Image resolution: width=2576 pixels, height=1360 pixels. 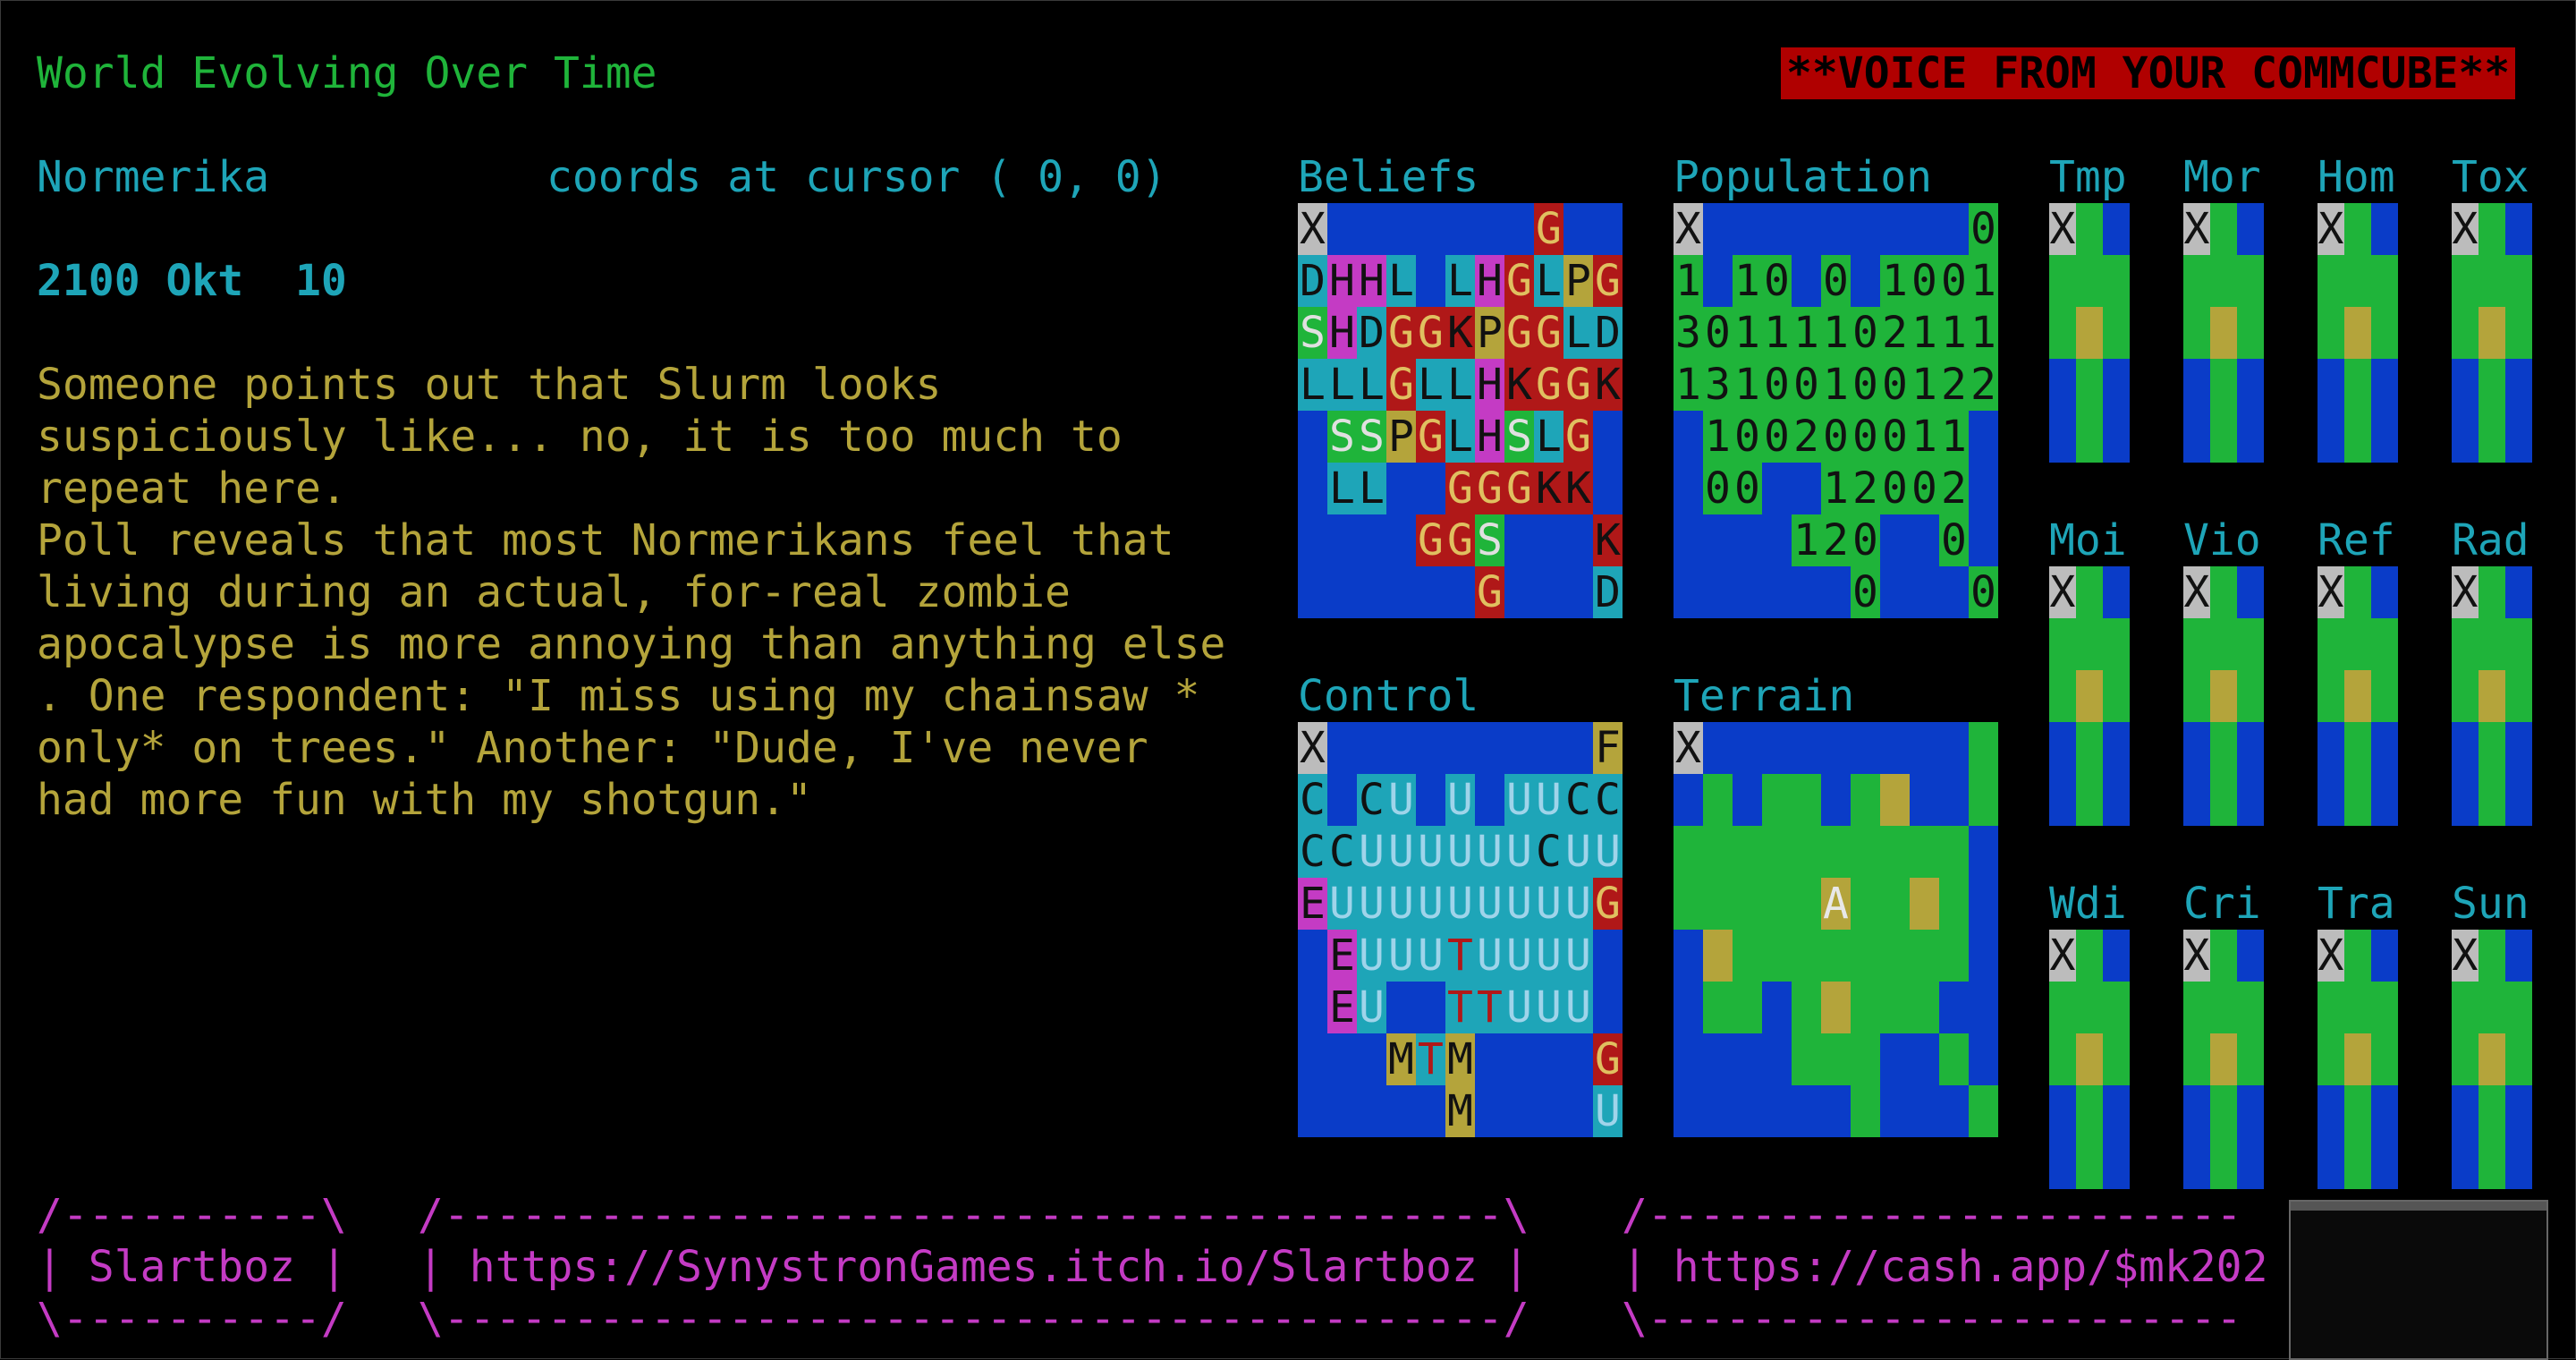 I want to click on stat-panel-ref: X, so click(x=2358, y=696).